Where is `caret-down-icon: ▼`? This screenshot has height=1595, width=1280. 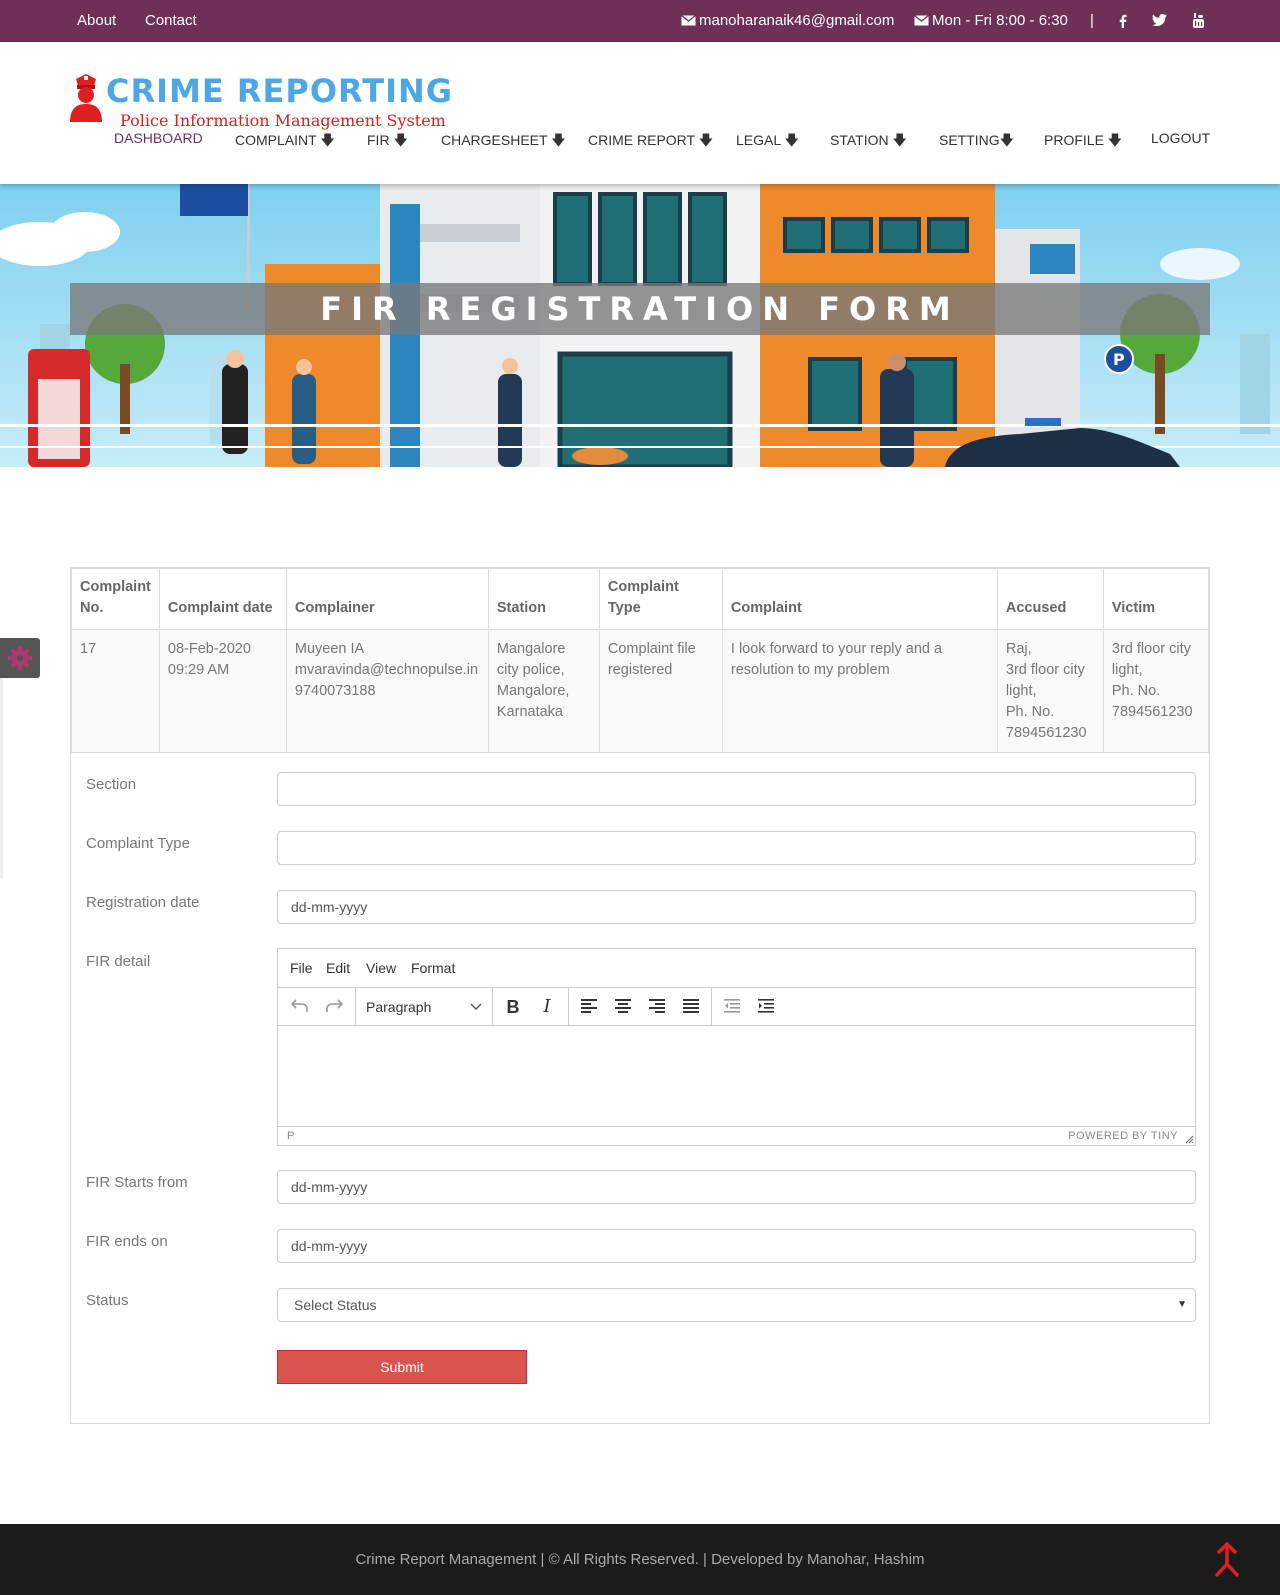
caret-down-icon: ▼ is located at coordinates (1182, 1304).